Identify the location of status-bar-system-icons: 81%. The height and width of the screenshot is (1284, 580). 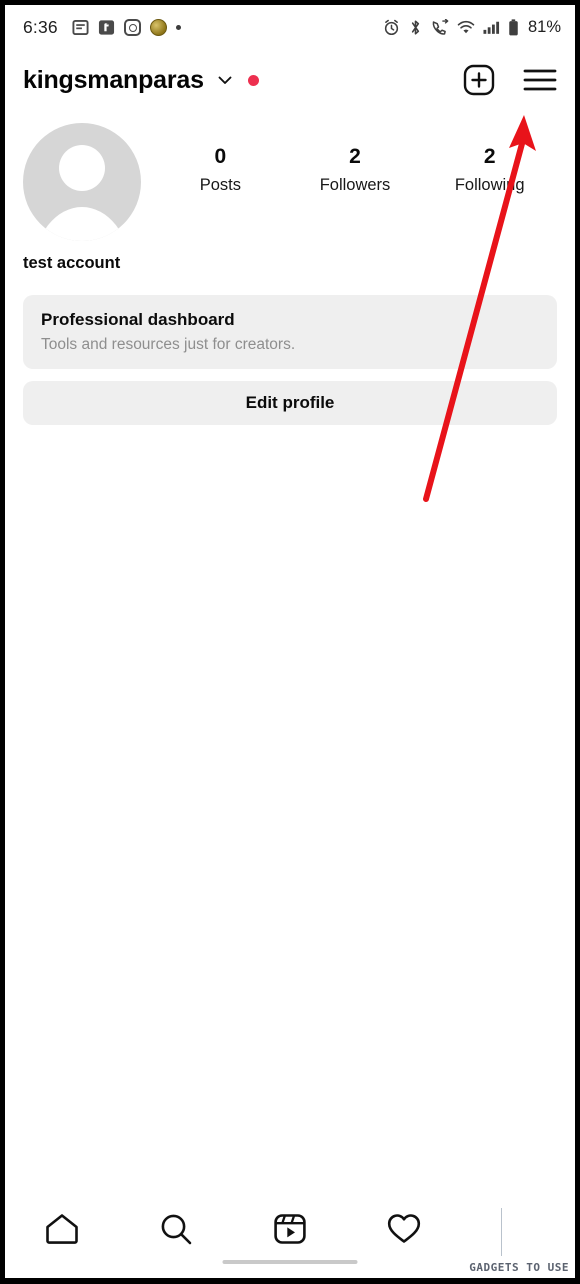
(472, 27).